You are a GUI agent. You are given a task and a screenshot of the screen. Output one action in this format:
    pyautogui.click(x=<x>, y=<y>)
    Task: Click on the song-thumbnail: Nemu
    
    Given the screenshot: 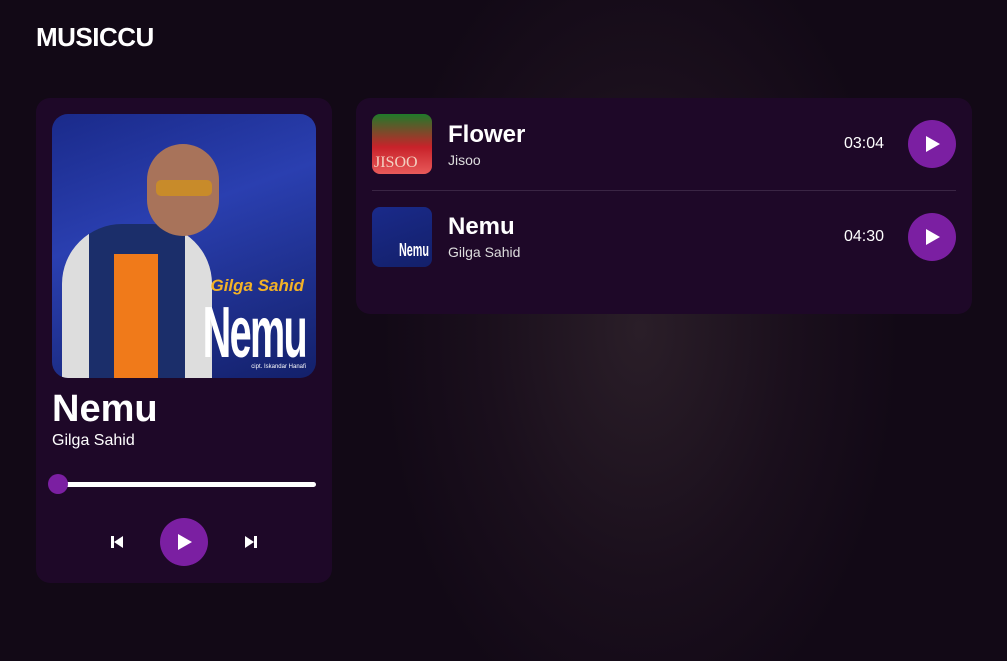 What is the action you would take?
    pyautogui.click(x=402, y=236)
    